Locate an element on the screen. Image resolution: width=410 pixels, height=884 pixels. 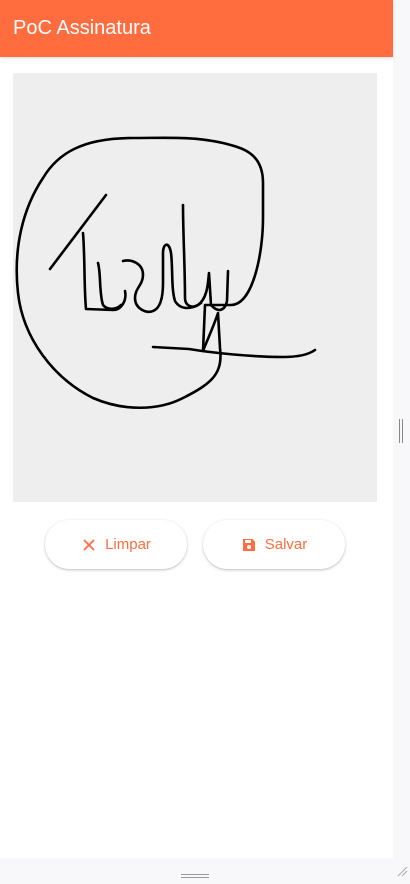
clear-button: Limpar is located at coordinates (116, 544).